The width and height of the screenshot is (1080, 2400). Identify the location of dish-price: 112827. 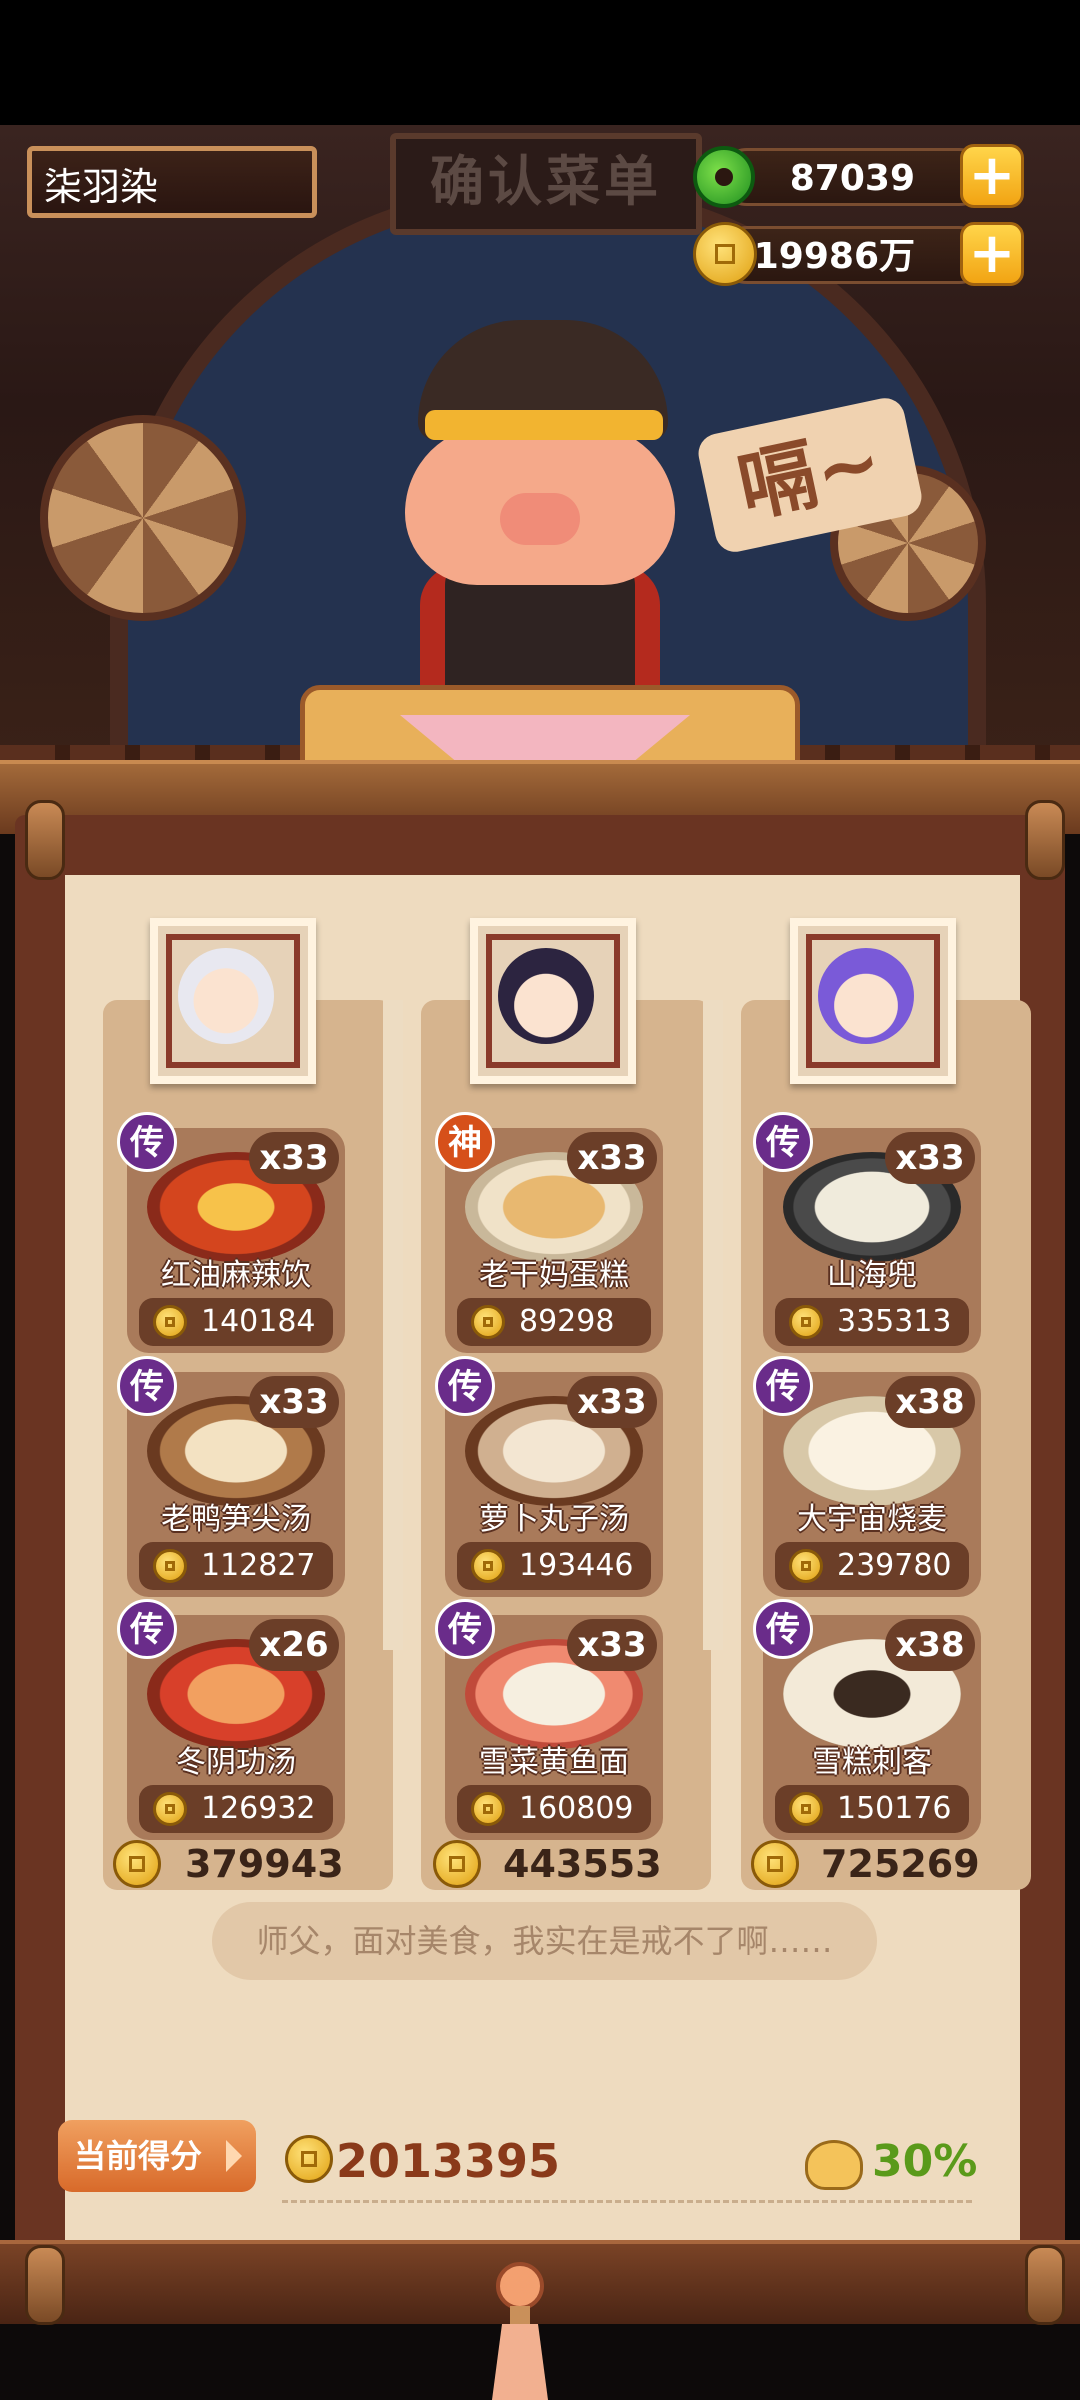
(258, 1565).